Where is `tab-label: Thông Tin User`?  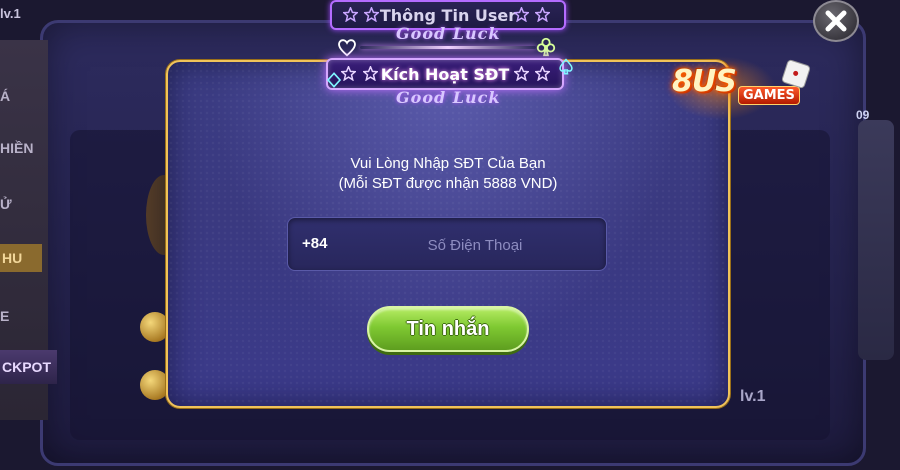
tab-label: Thông Tin User is located at coordinates (448, 15).